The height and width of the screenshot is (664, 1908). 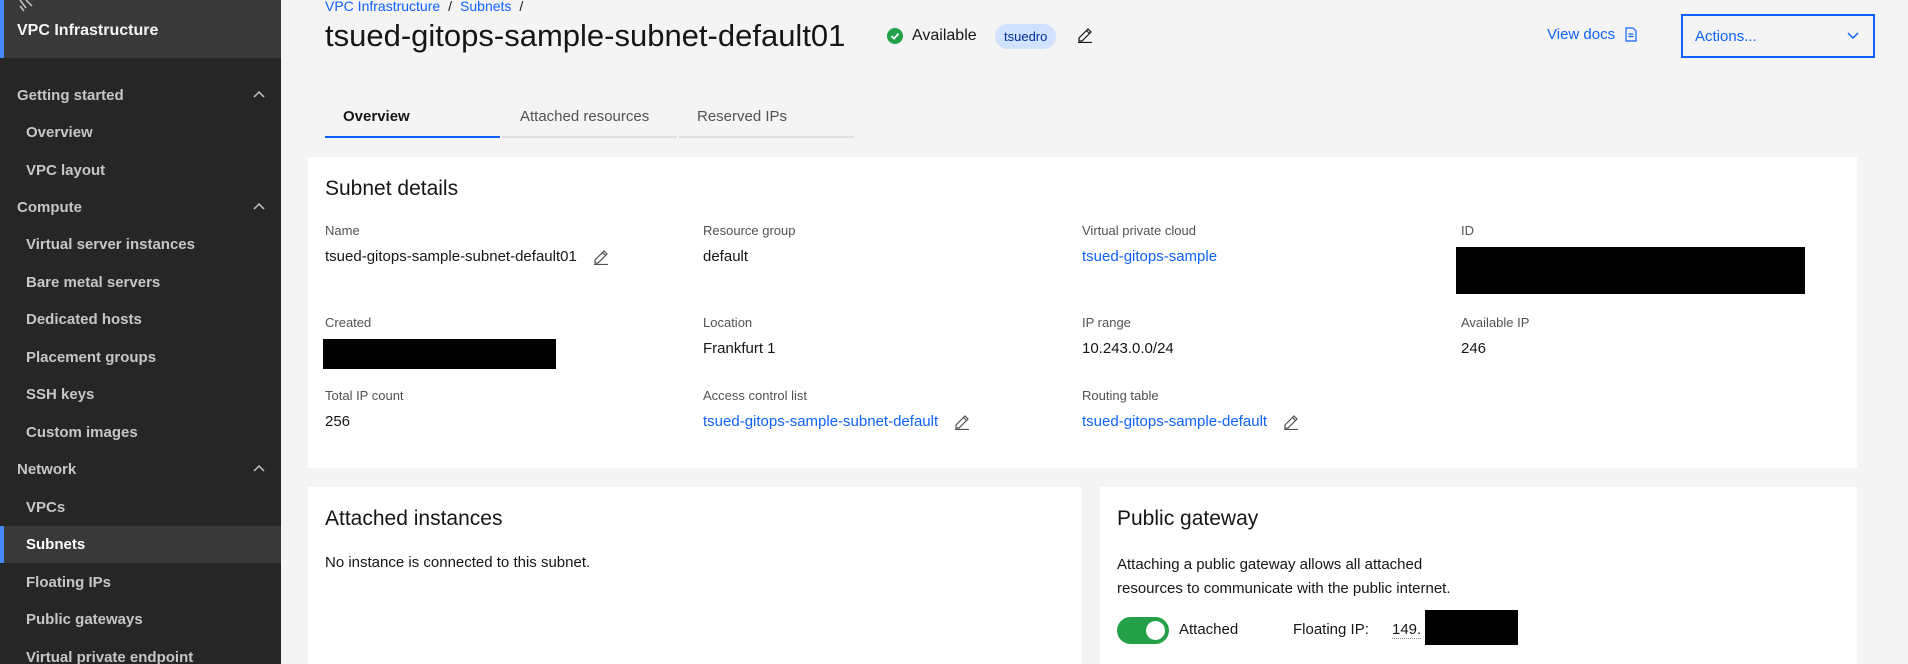 What do you see at coordinates (728, 322) in the screenshot?
I see `field-label: Location` at bounding box center [728, 322].